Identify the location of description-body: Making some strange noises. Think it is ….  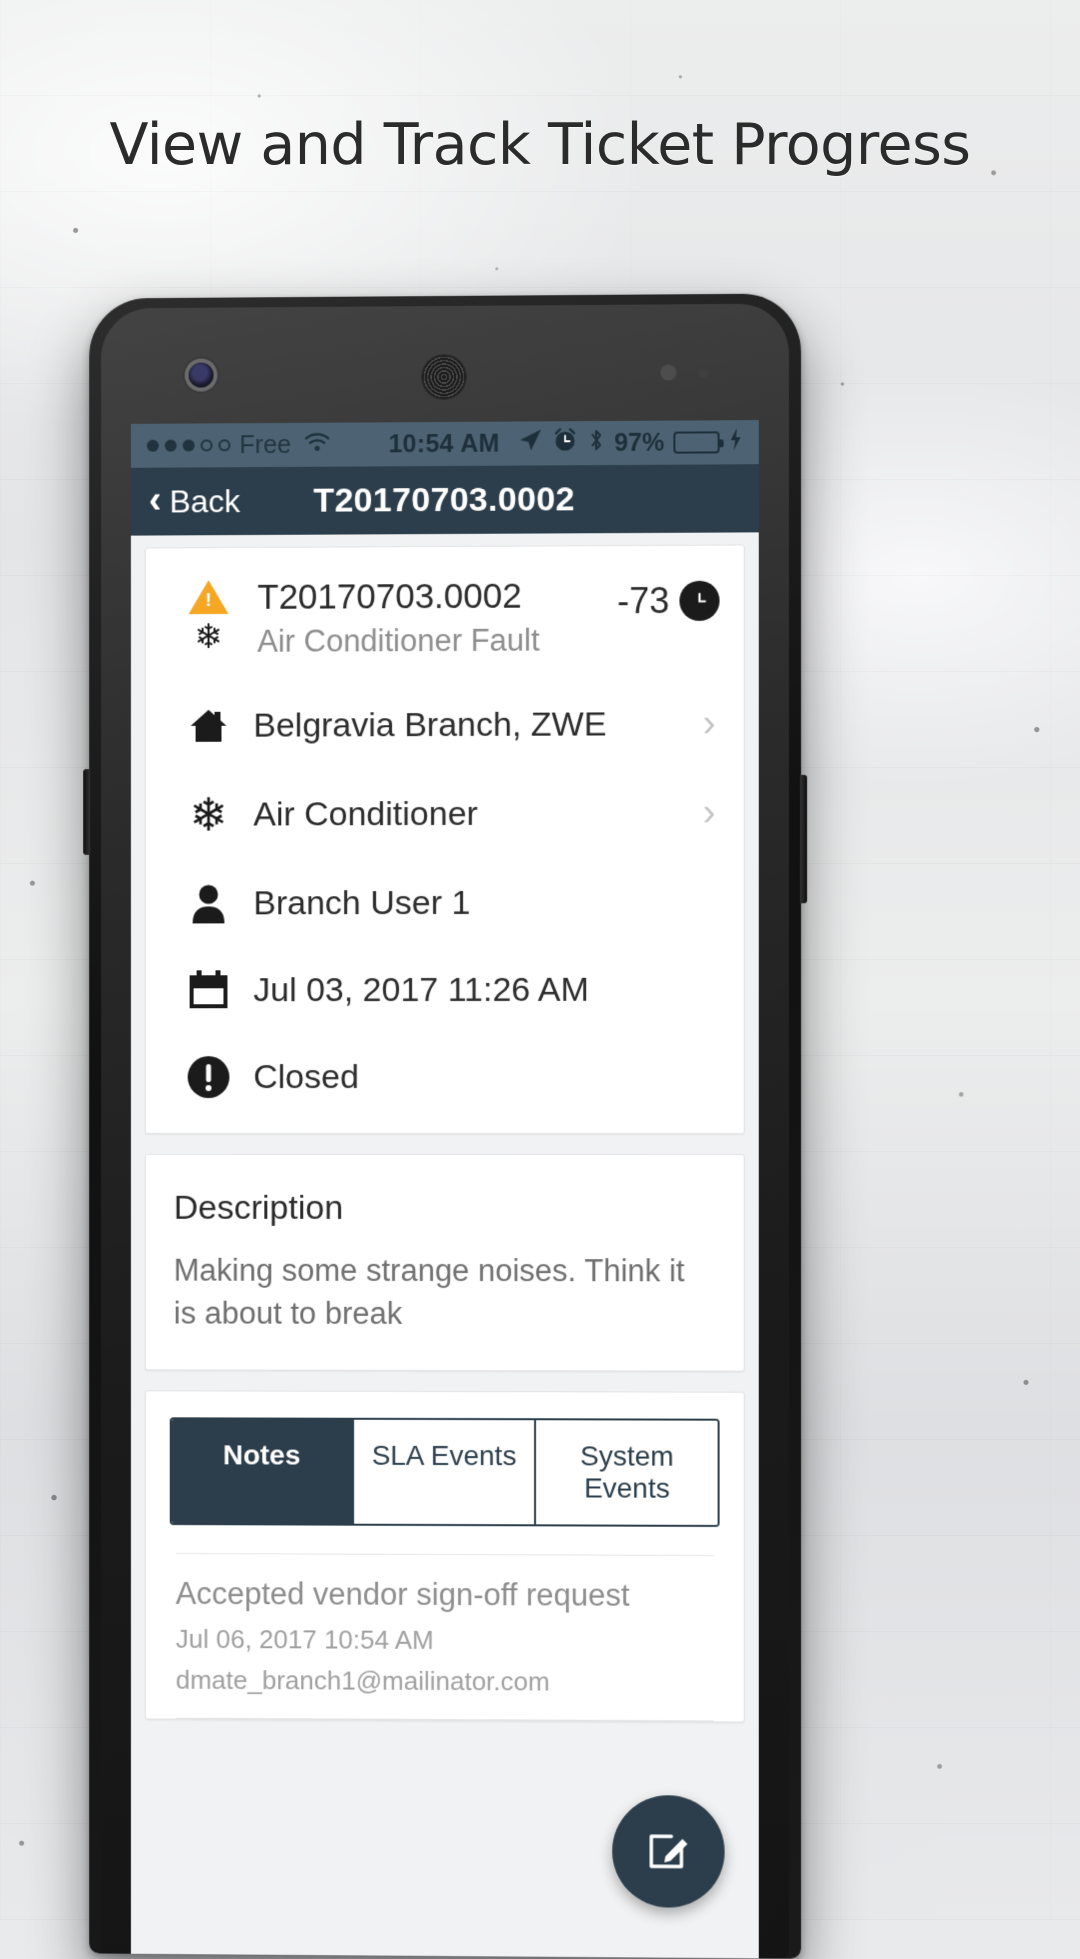
(429, 1291).